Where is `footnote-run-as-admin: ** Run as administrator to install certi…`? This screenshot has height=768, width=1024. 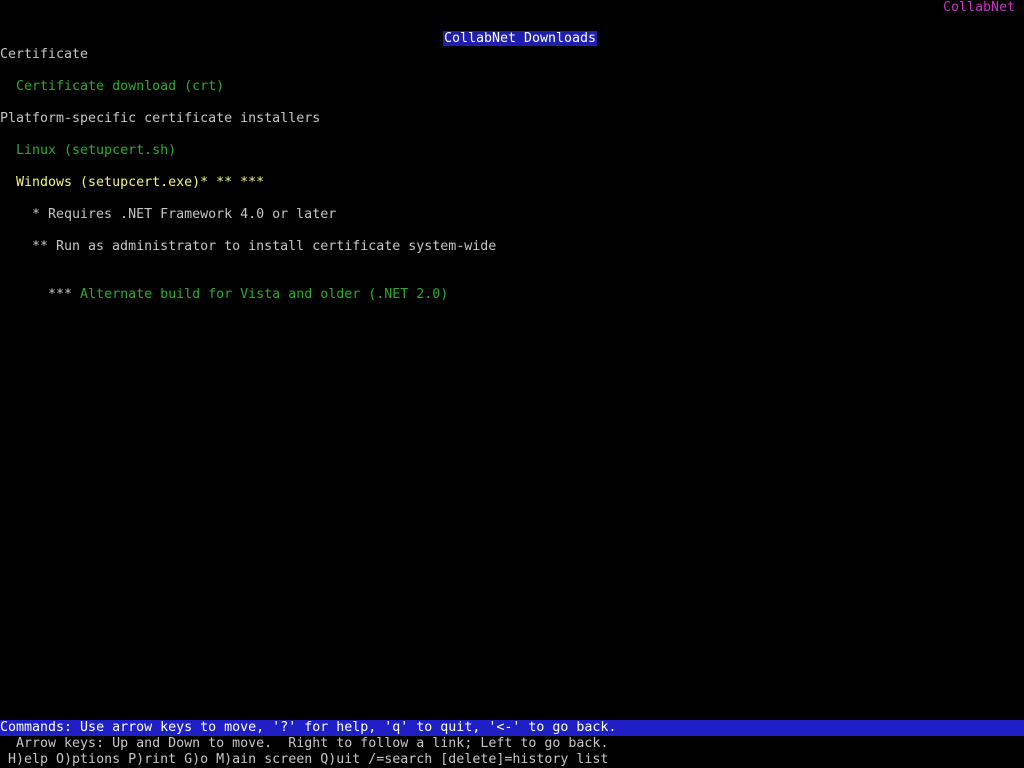 footnote-run-as-admin: ** Run as administrator to install certi… is located at coordinates (264, 246).